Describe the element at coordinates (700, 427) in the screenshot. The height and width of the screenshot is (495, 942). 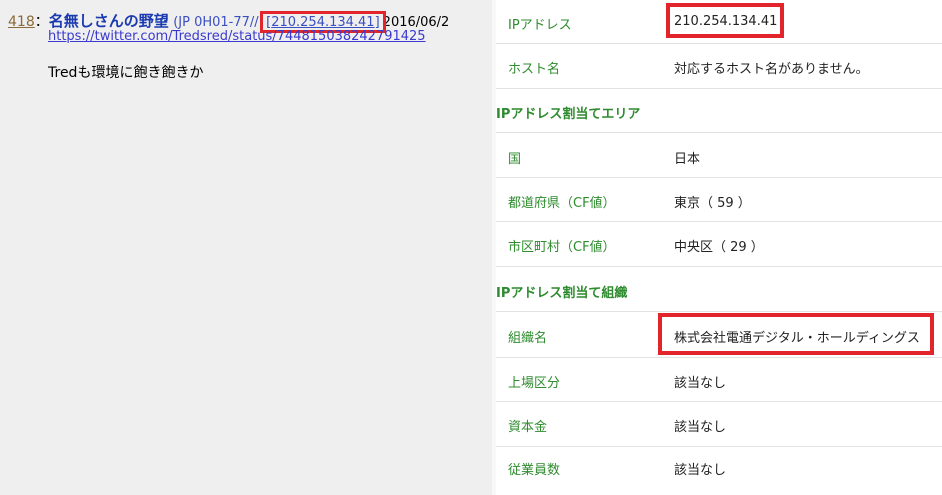
I see `capital-value: 該当なし` at that location.